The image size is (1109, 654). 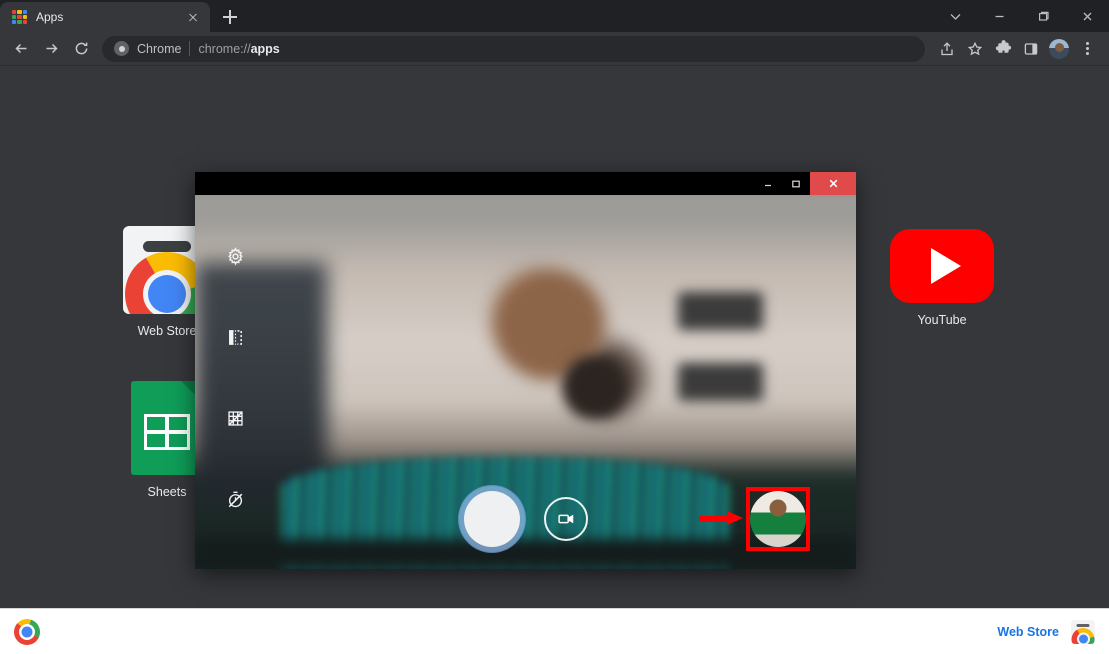 I want to click on address-bar: Chrome chrome://apps, so click(x=513, y=48).